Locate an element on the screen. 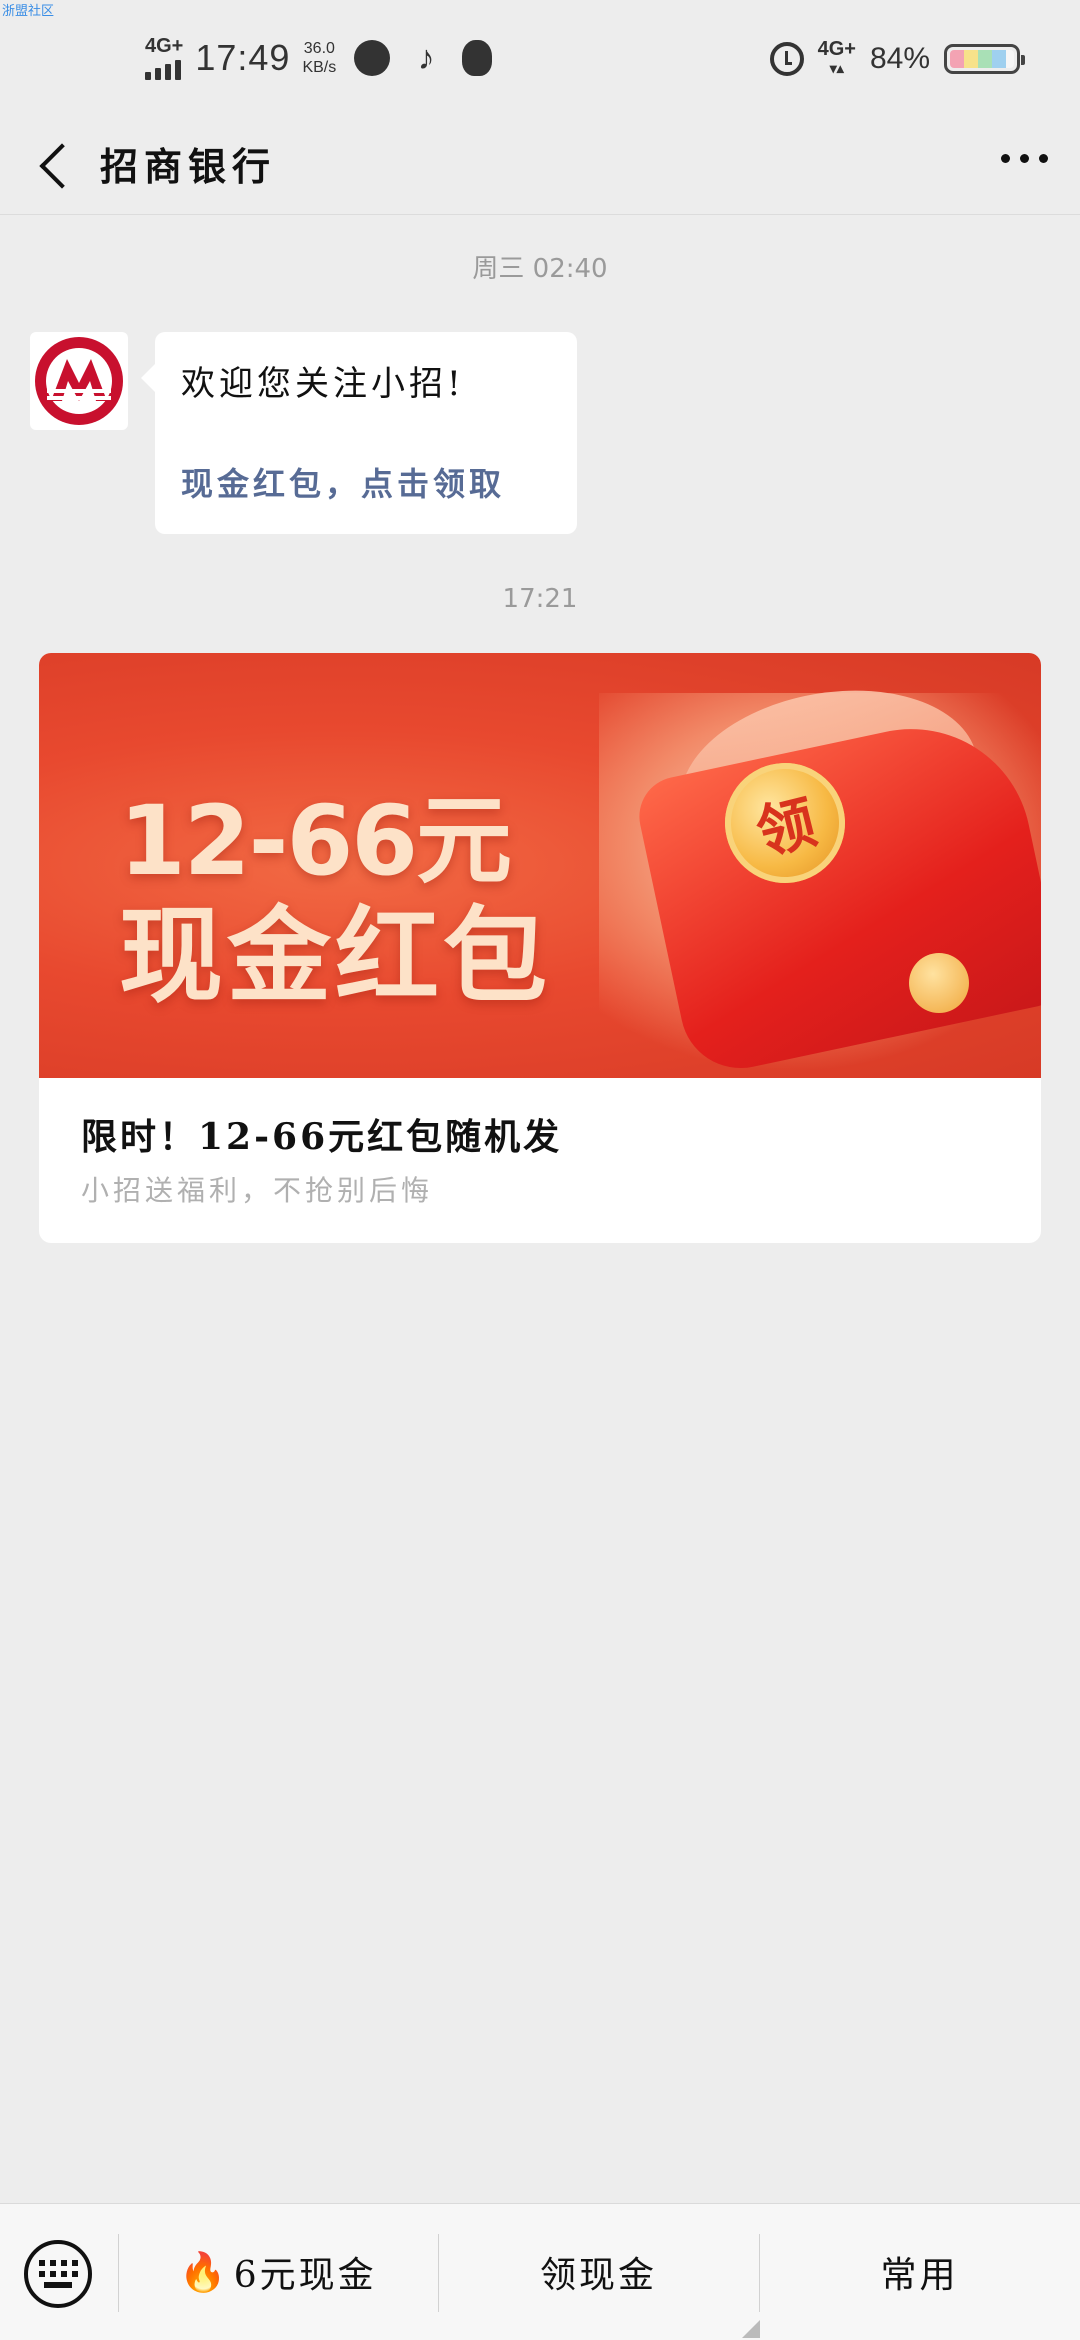 The image size is (1080, 2340). bottom-menu-bar: 🔥 6元现金 领现金 常用 is located at coordinates (540, 2271).